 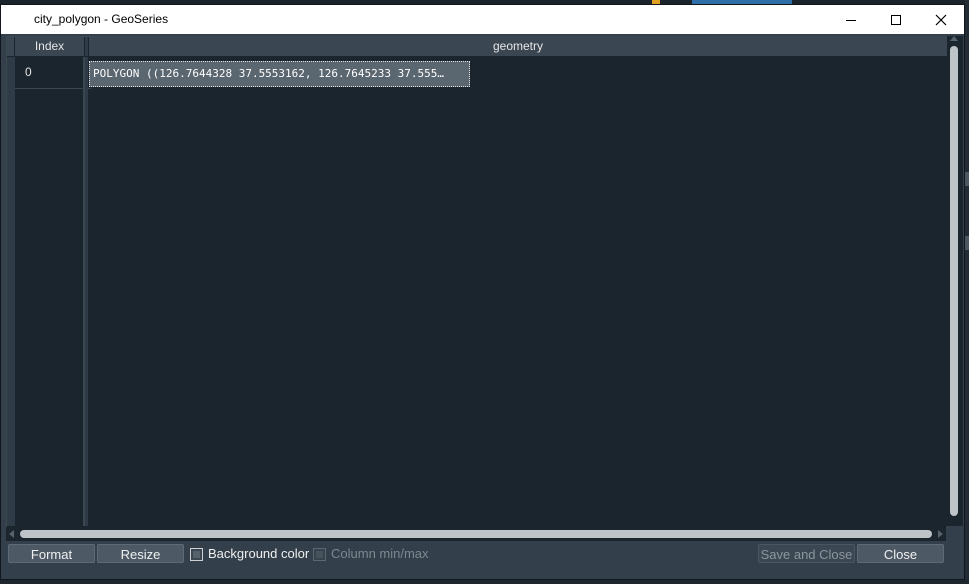 I want to click on background-color-label: Background color, so click(x=258, y=553).